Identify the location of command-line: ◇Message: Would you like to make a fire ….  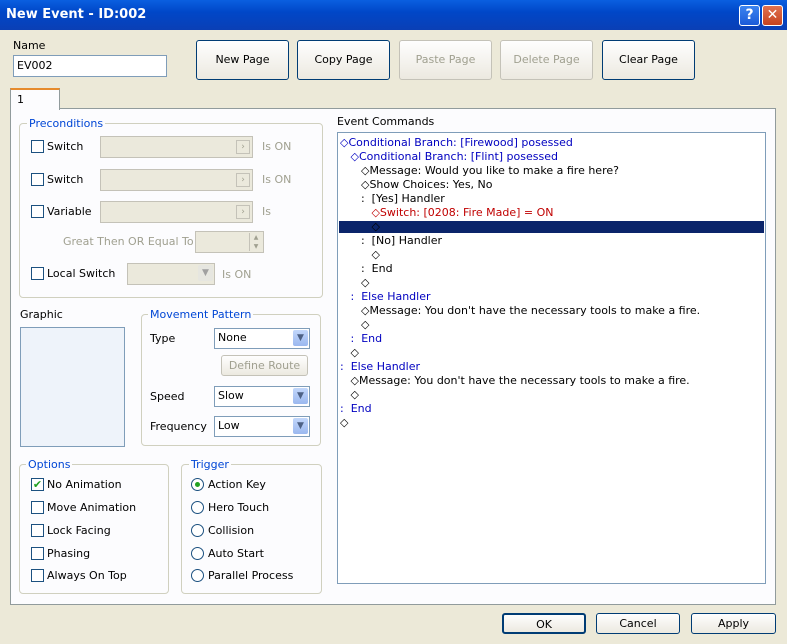
(479, 171).